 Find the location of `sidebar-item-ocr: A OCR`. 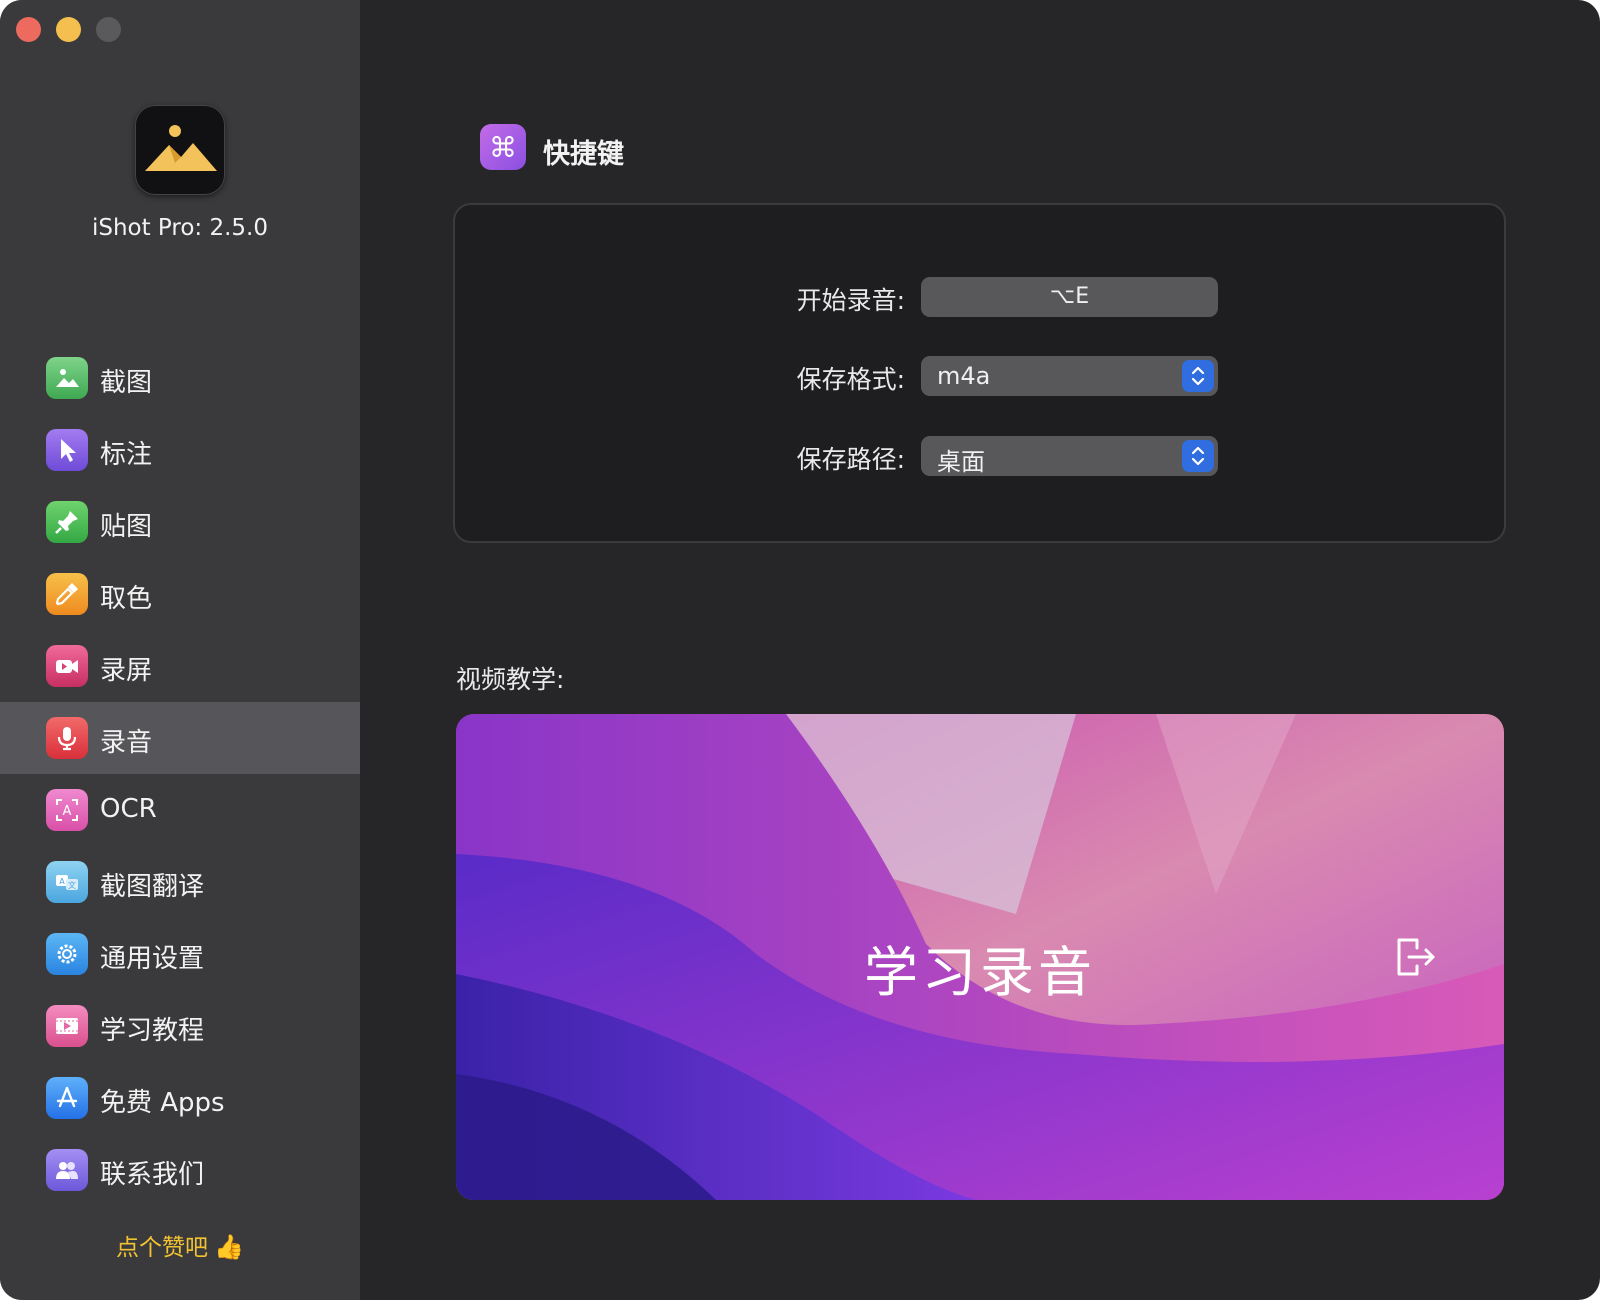

sidebar-item-ocr: A OCR is located at coordinates (180, 810).